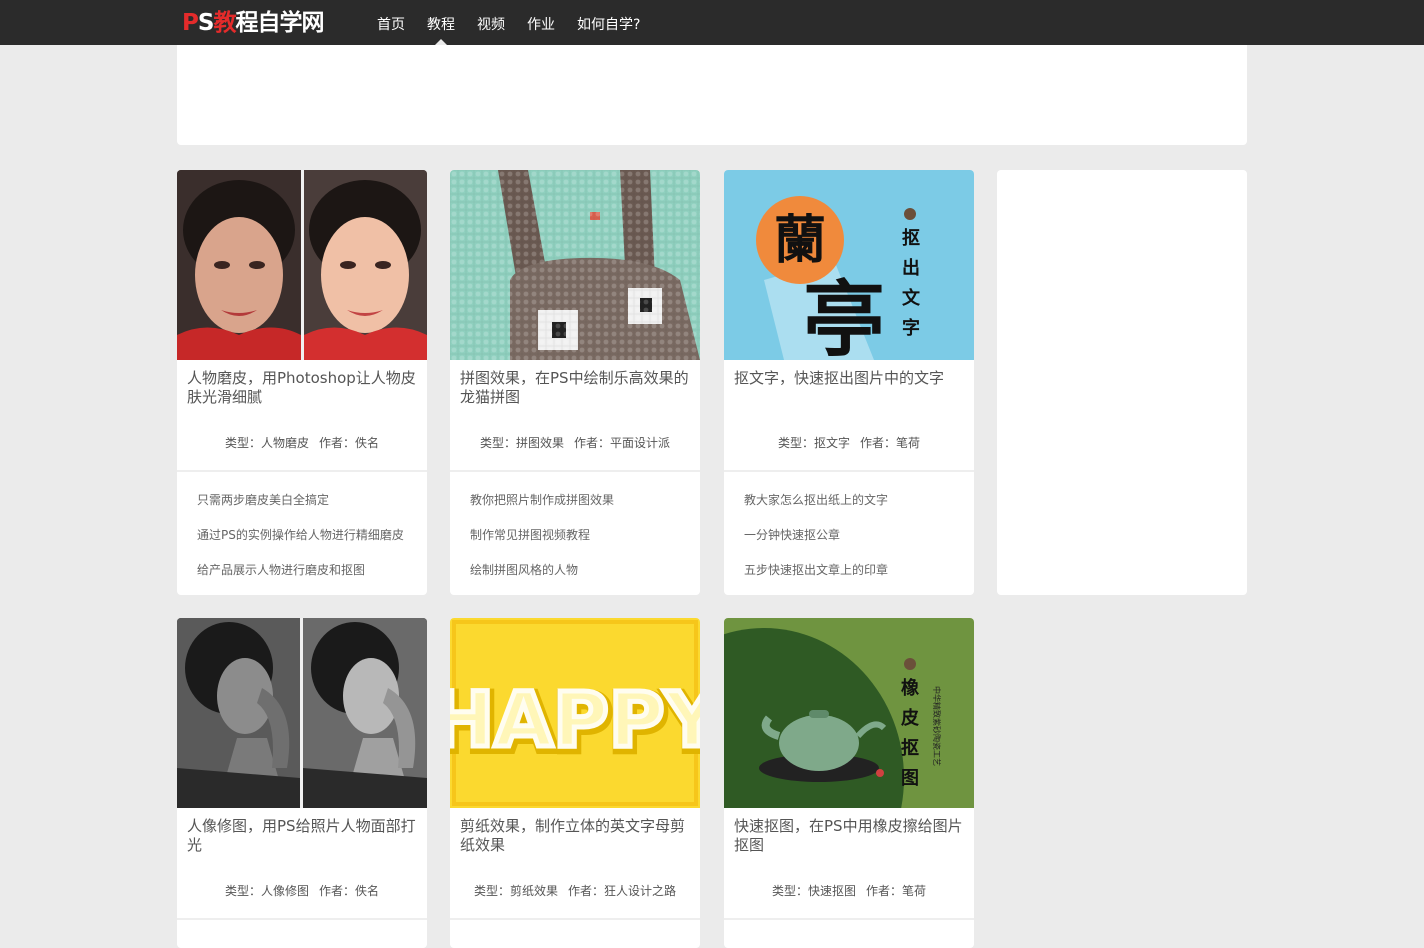 This screenshot has width=1424, height=948. I want to click on image-text-side-4: 图, so click(910, 778).